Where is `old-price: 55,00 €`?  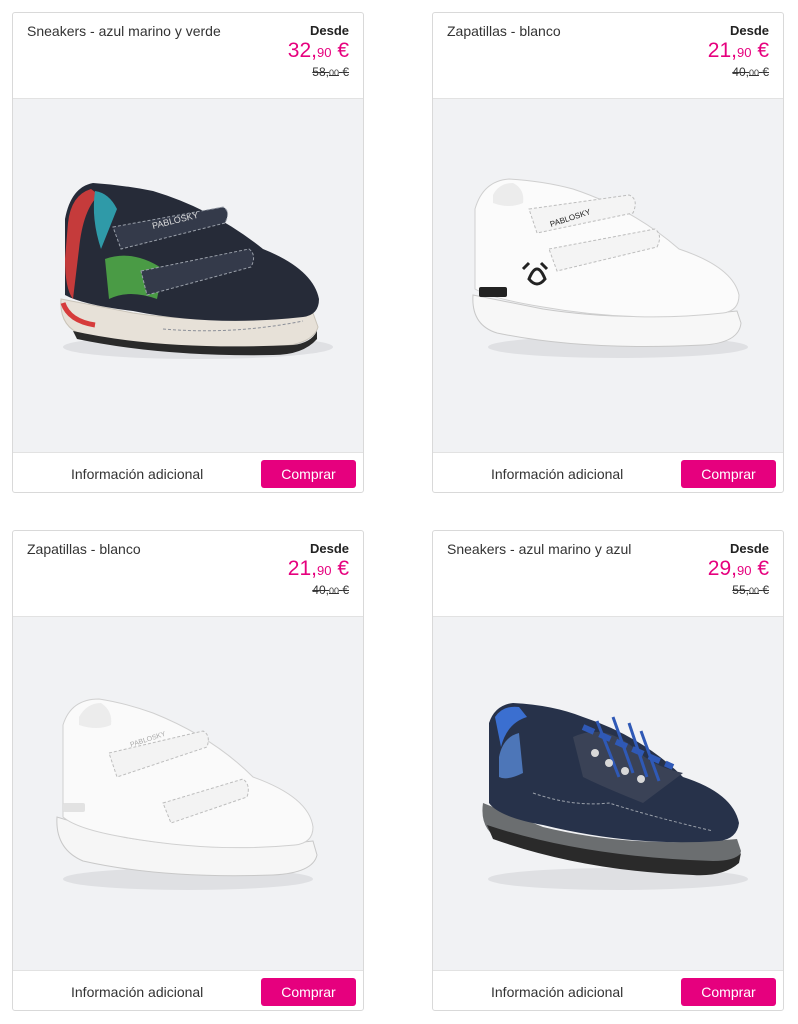
old-price: 55,00 € is located at coordinates (750, 590).